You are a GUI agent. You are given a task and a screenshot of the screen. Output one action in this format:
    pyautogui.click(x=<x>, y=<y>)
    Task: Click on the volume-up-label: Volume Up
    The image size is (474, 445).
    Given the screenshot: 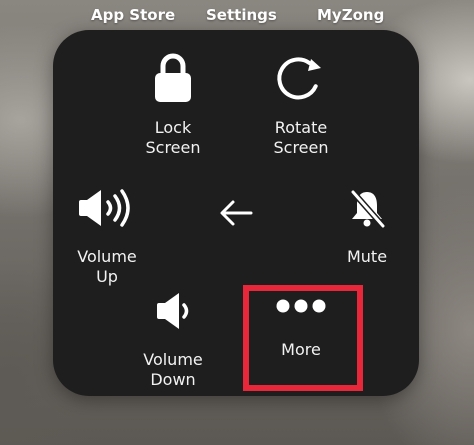 What is the action you would take?
    pyautogui.click(x=107, y=266)
    